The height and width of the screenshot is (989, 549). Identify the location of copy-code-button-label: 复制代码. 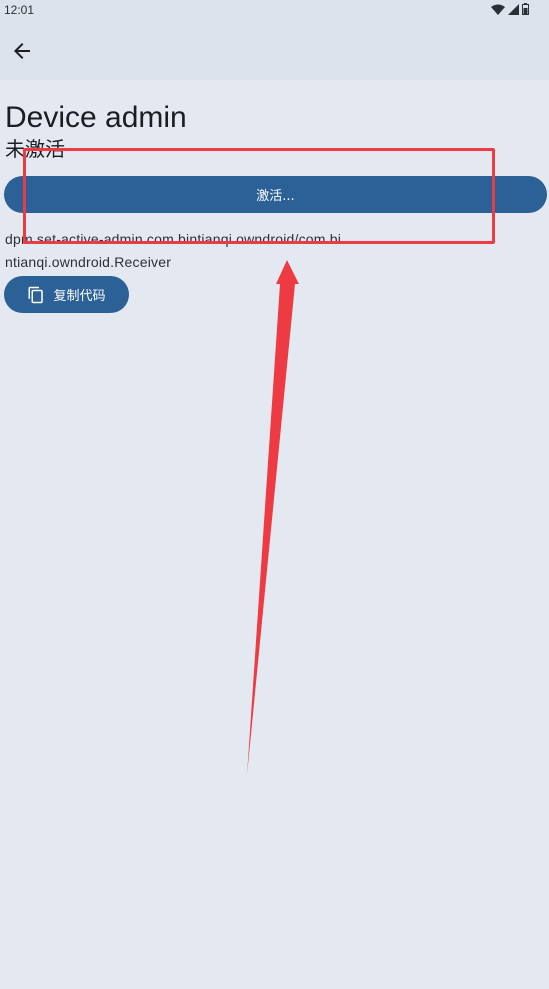
(79, 296).